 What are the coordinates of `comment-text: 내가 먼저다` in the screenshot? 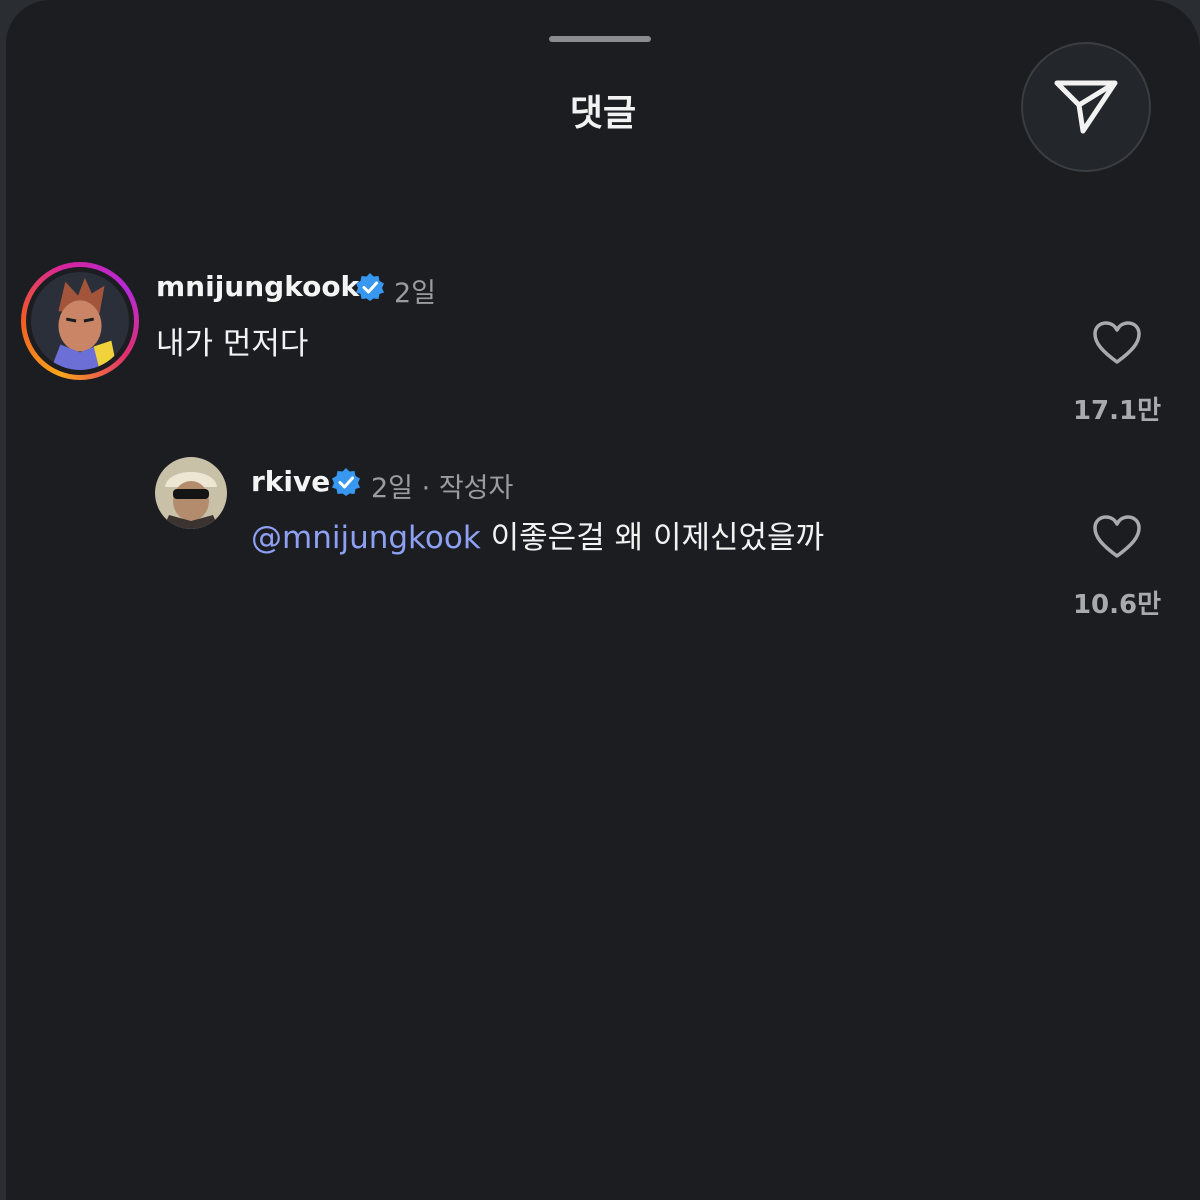 It's located at (232, 344).